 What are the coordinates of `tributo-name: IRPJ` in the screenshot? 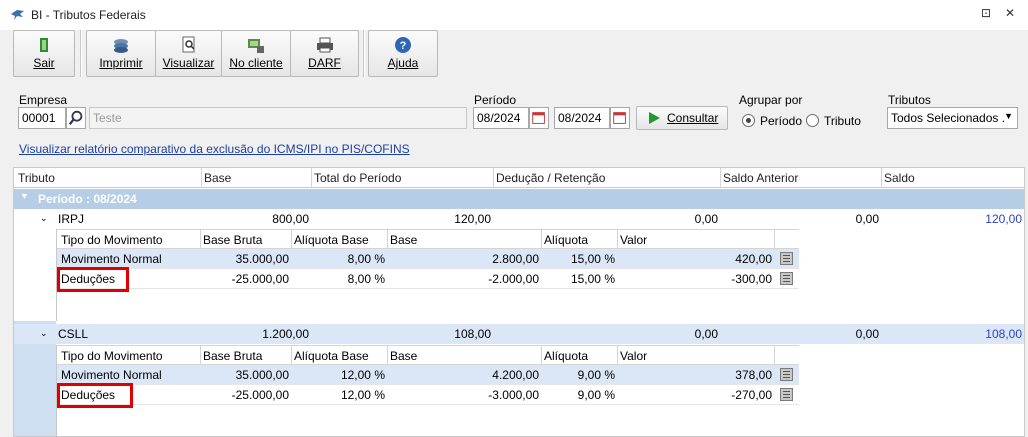 It's located at (71, 219).